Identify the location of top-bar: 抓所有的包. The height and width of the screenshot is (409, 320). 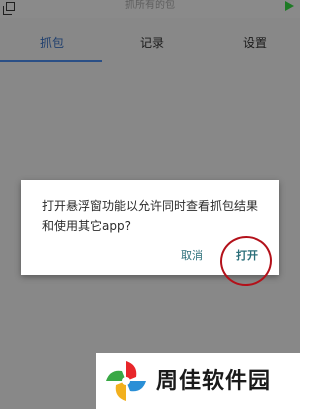
(150, 9).